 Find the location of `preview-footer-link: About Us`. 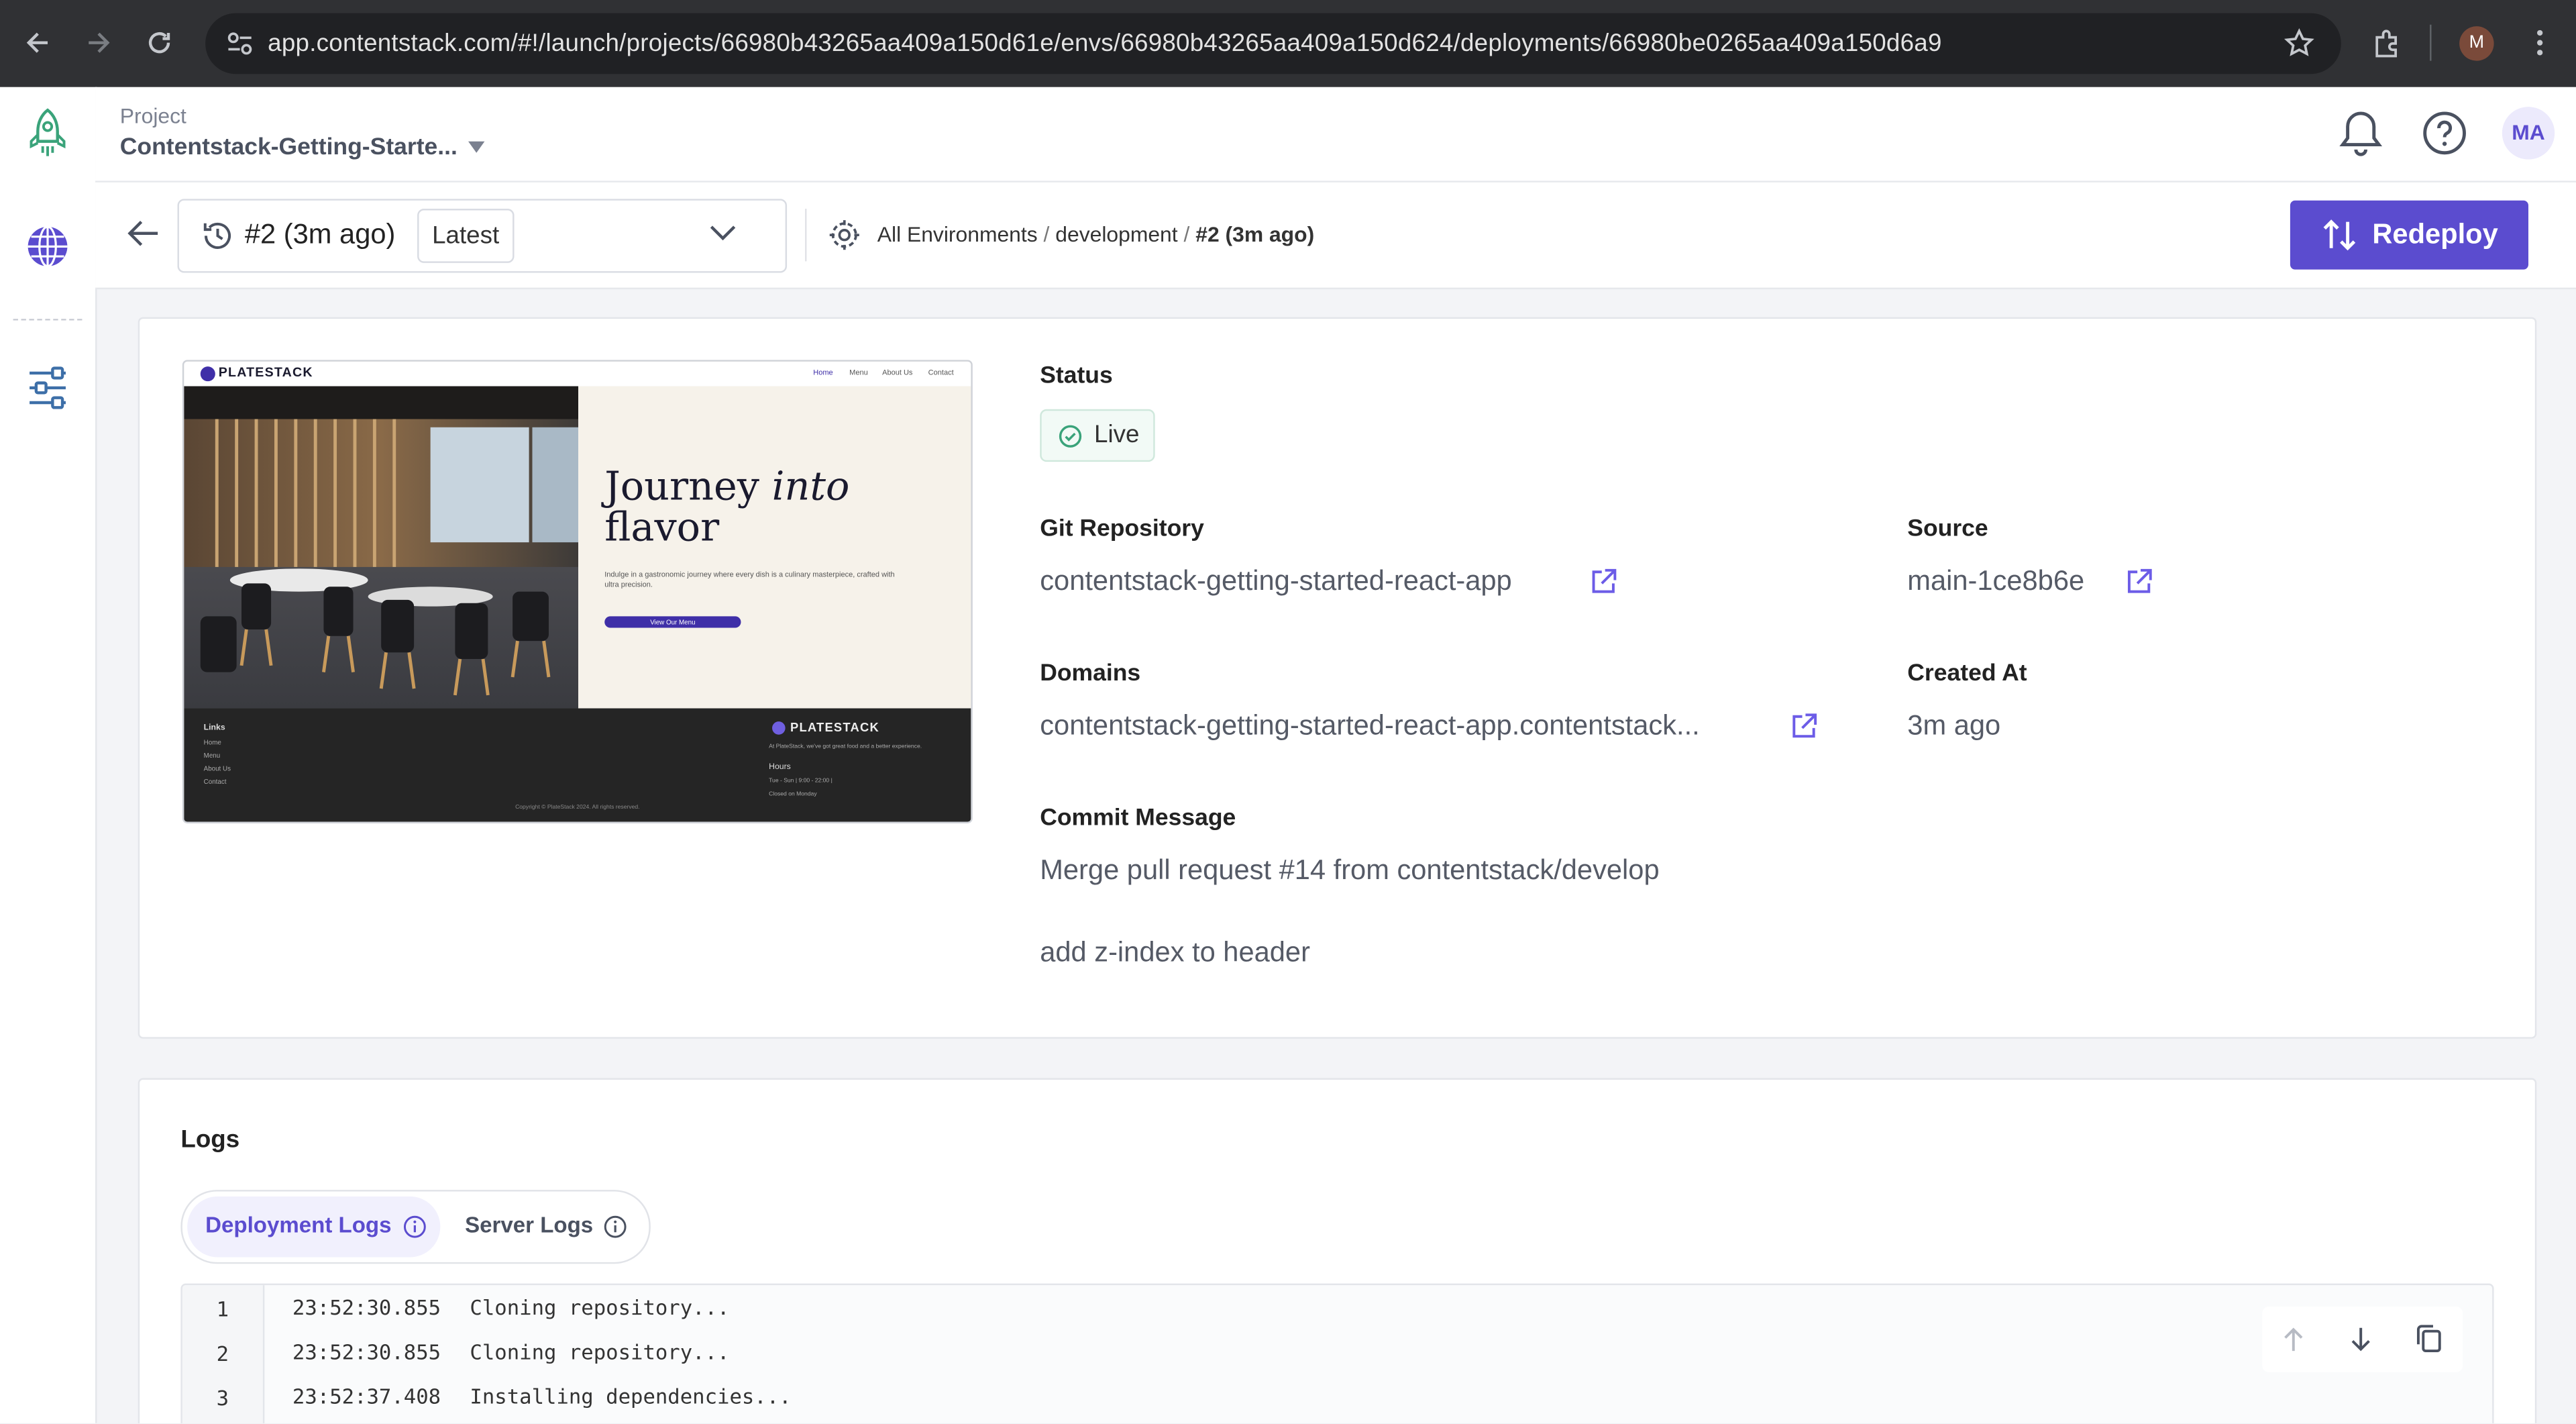

preview-footer-link: About Us is located at coordinates (217, 768).